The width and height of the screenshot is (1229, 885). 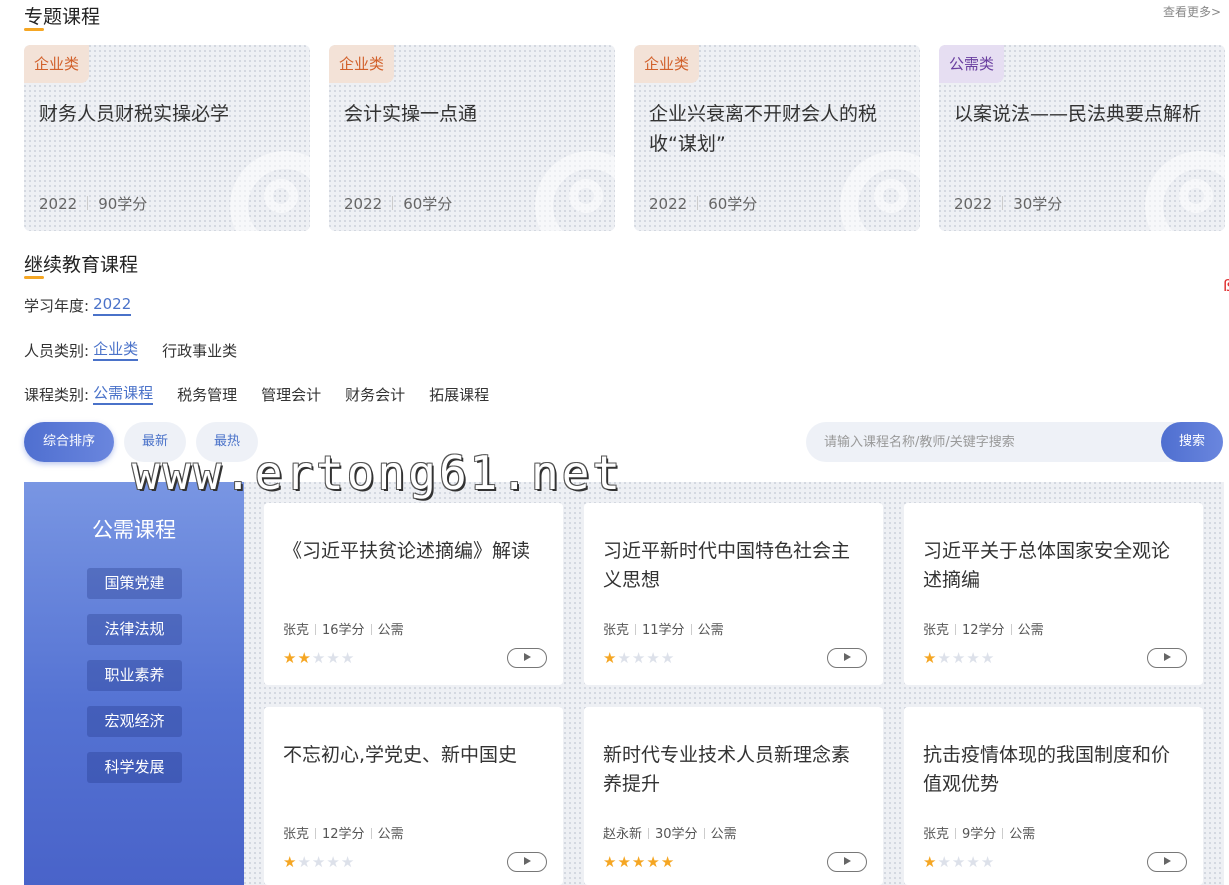 I want to click on category-option-public: 公需课程, so click(x=123, y=394).